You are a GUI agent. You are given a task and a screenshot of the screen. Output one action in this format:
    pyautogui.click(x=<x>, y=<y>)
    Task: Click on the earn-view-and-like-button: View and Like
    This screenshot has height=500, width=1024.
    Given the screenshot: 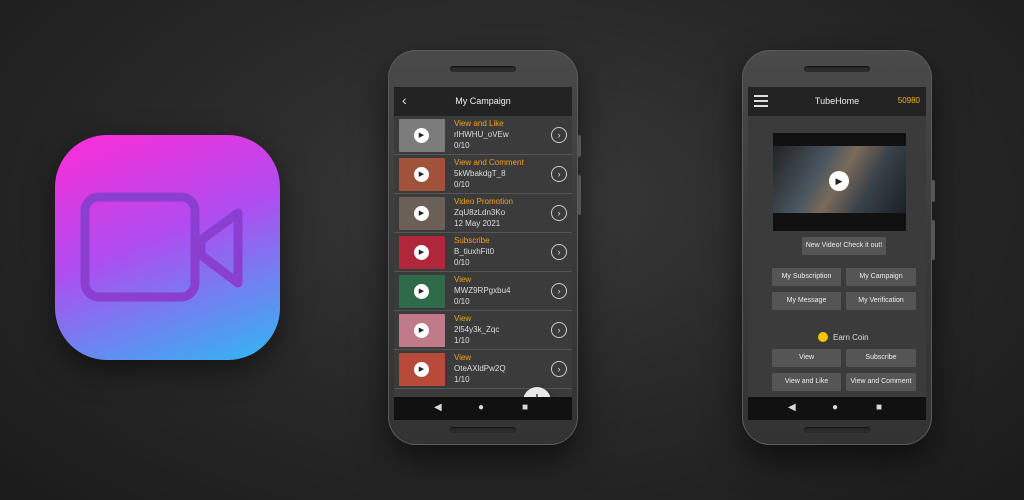 What is the action you would take?
    pyautogui.click(x=806, y=382)
    